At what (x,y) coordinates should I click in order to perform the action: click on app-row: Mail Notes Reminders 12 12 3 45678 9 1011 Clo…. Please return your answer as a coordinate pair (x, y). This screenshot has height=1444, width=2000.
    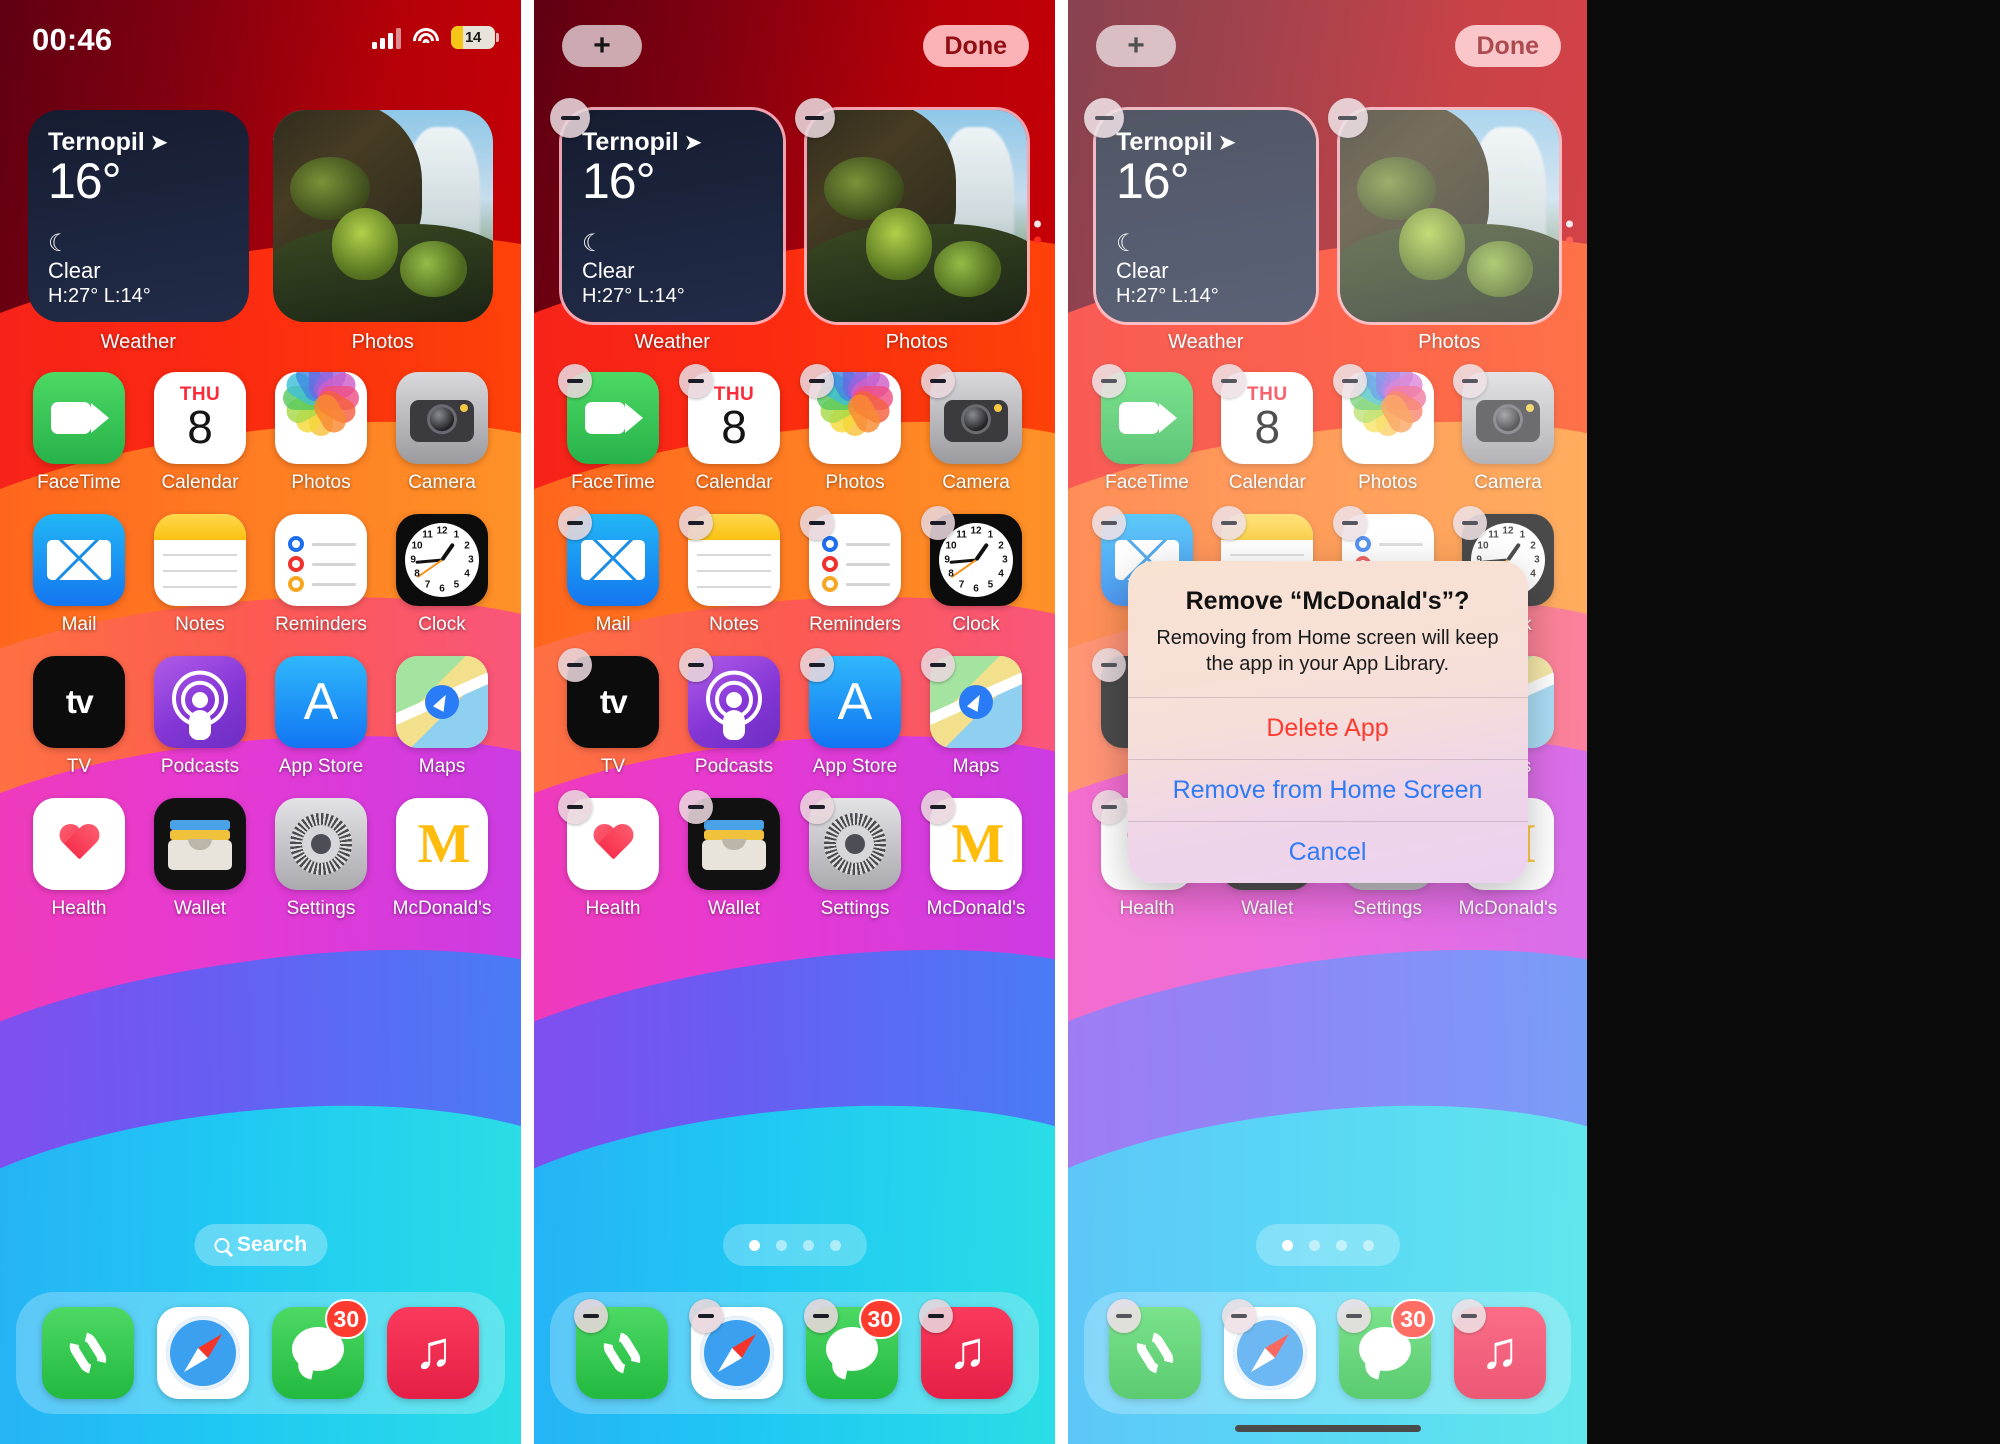
    Looking at the image, I should click on (793, 571).